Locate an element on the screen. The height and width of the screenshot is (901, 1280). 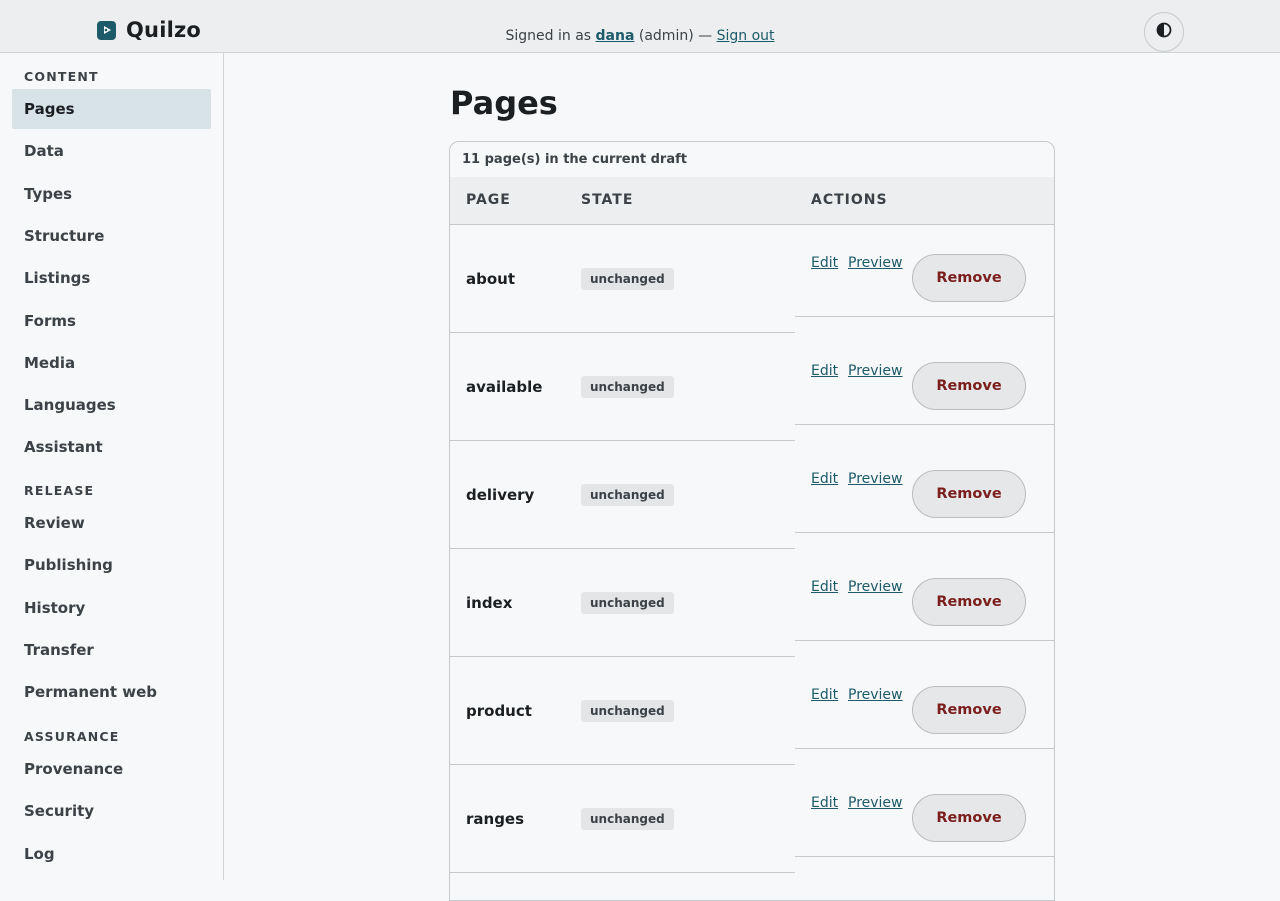
sidebar-item-types: Types is located at coordinates (111, 194).